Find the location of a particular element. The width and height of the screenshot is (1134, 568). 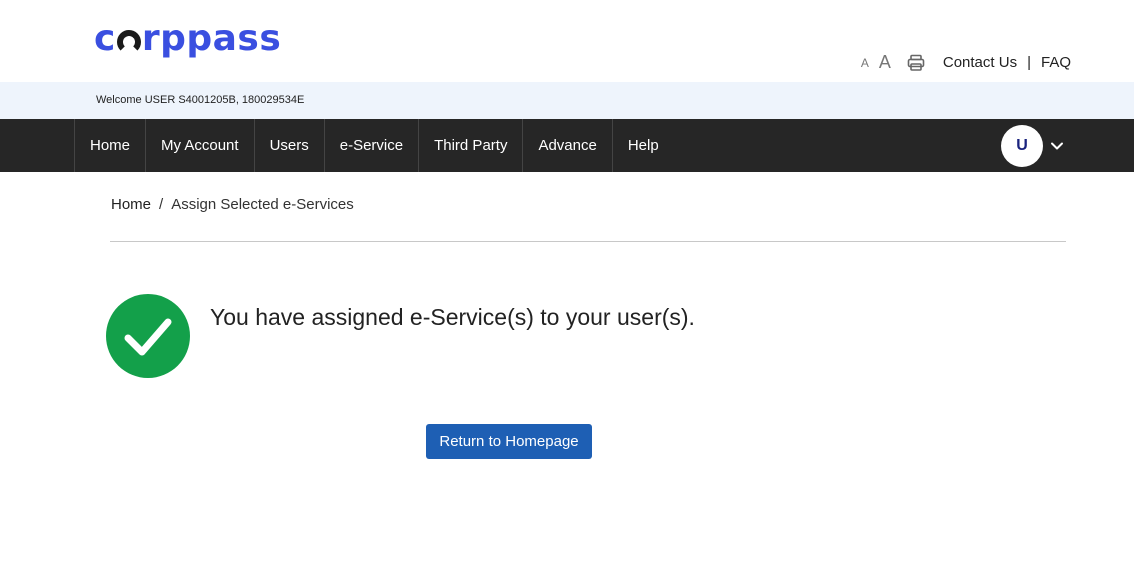

contact-us-link: Contact Us is located at coordinates (980, 62).